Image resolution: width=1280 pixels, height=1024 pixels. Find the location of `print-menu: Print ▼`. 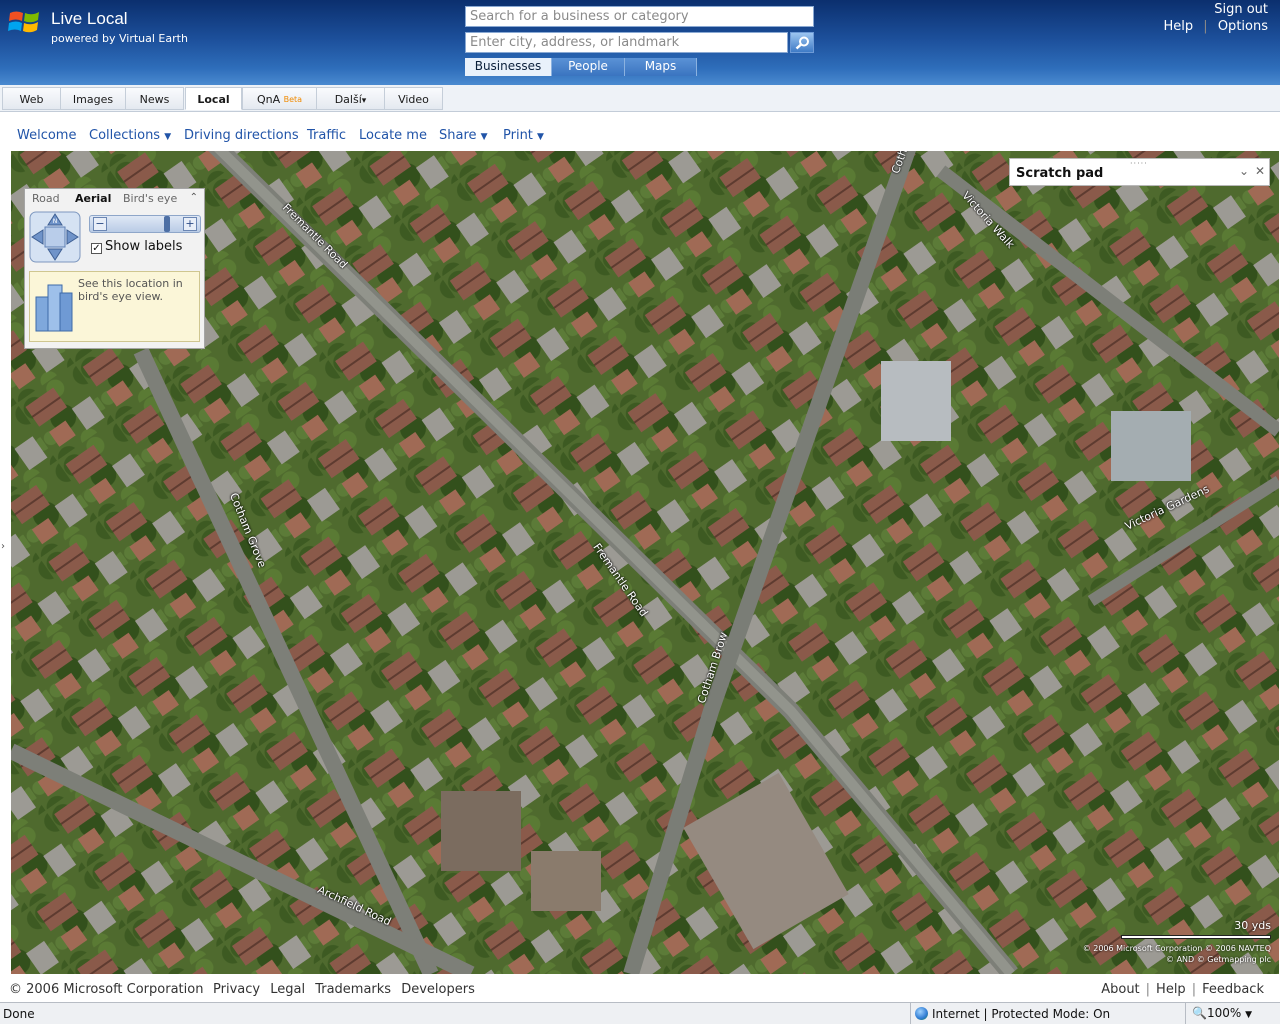

print-menu: Print ▼ is located at coordinates (523, 135).